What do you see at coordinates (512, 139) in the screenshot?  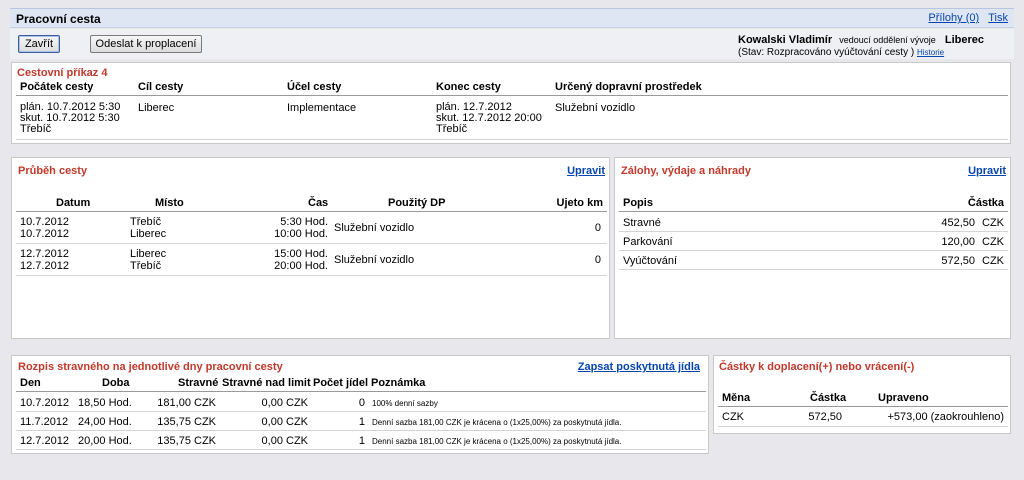 I see `row-divider` at bounding box center [512, 139].